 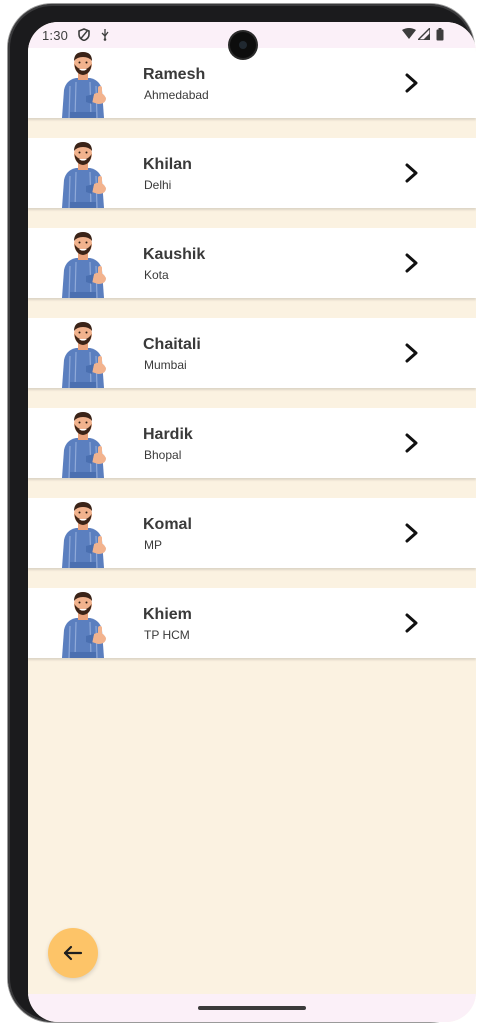 What do you see at coordinates (176, 95) in the screenshot?
I see `person-city: Ahmedabad` at bounding box center [176, 95].